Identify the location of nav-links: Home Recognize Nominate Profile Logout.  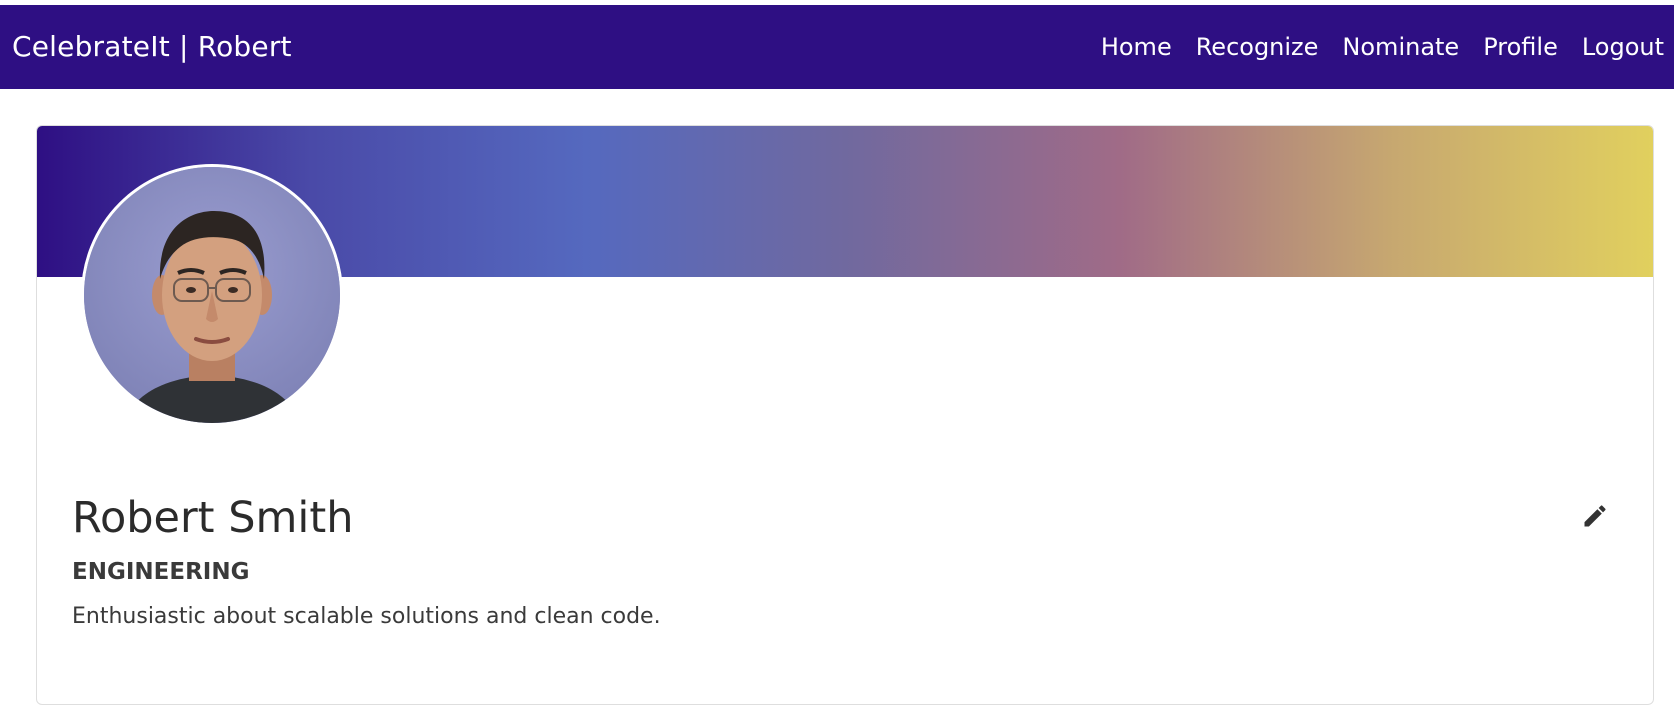
(1382, 47).